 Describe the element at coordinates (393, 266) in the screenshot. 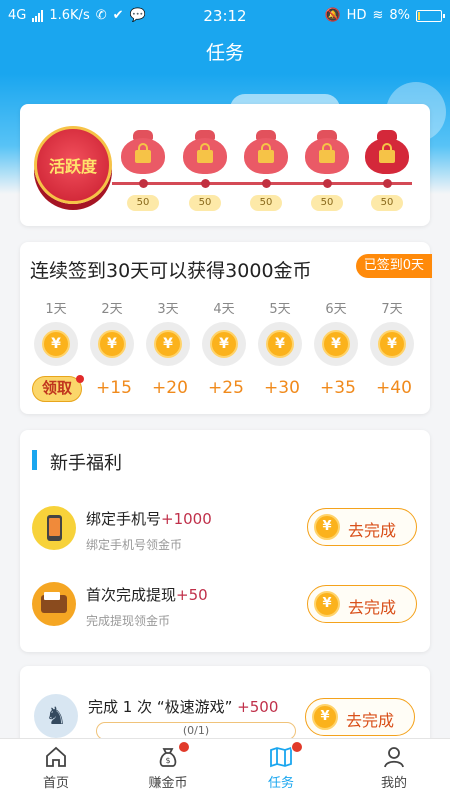

I see `signin-status-badge: 已签到0天` at that location.